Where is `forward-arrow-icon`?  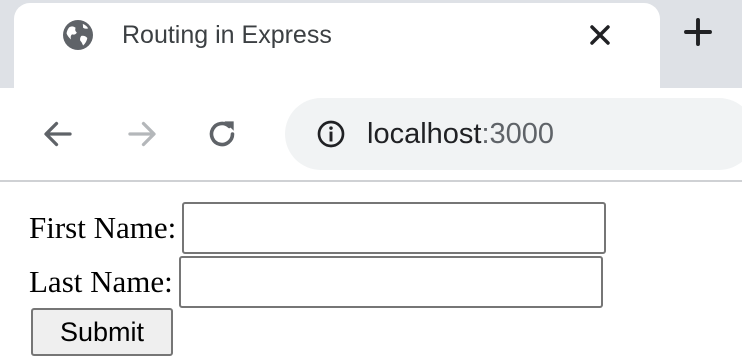 forward-arrow-icon is located at coordinates (142, 134).